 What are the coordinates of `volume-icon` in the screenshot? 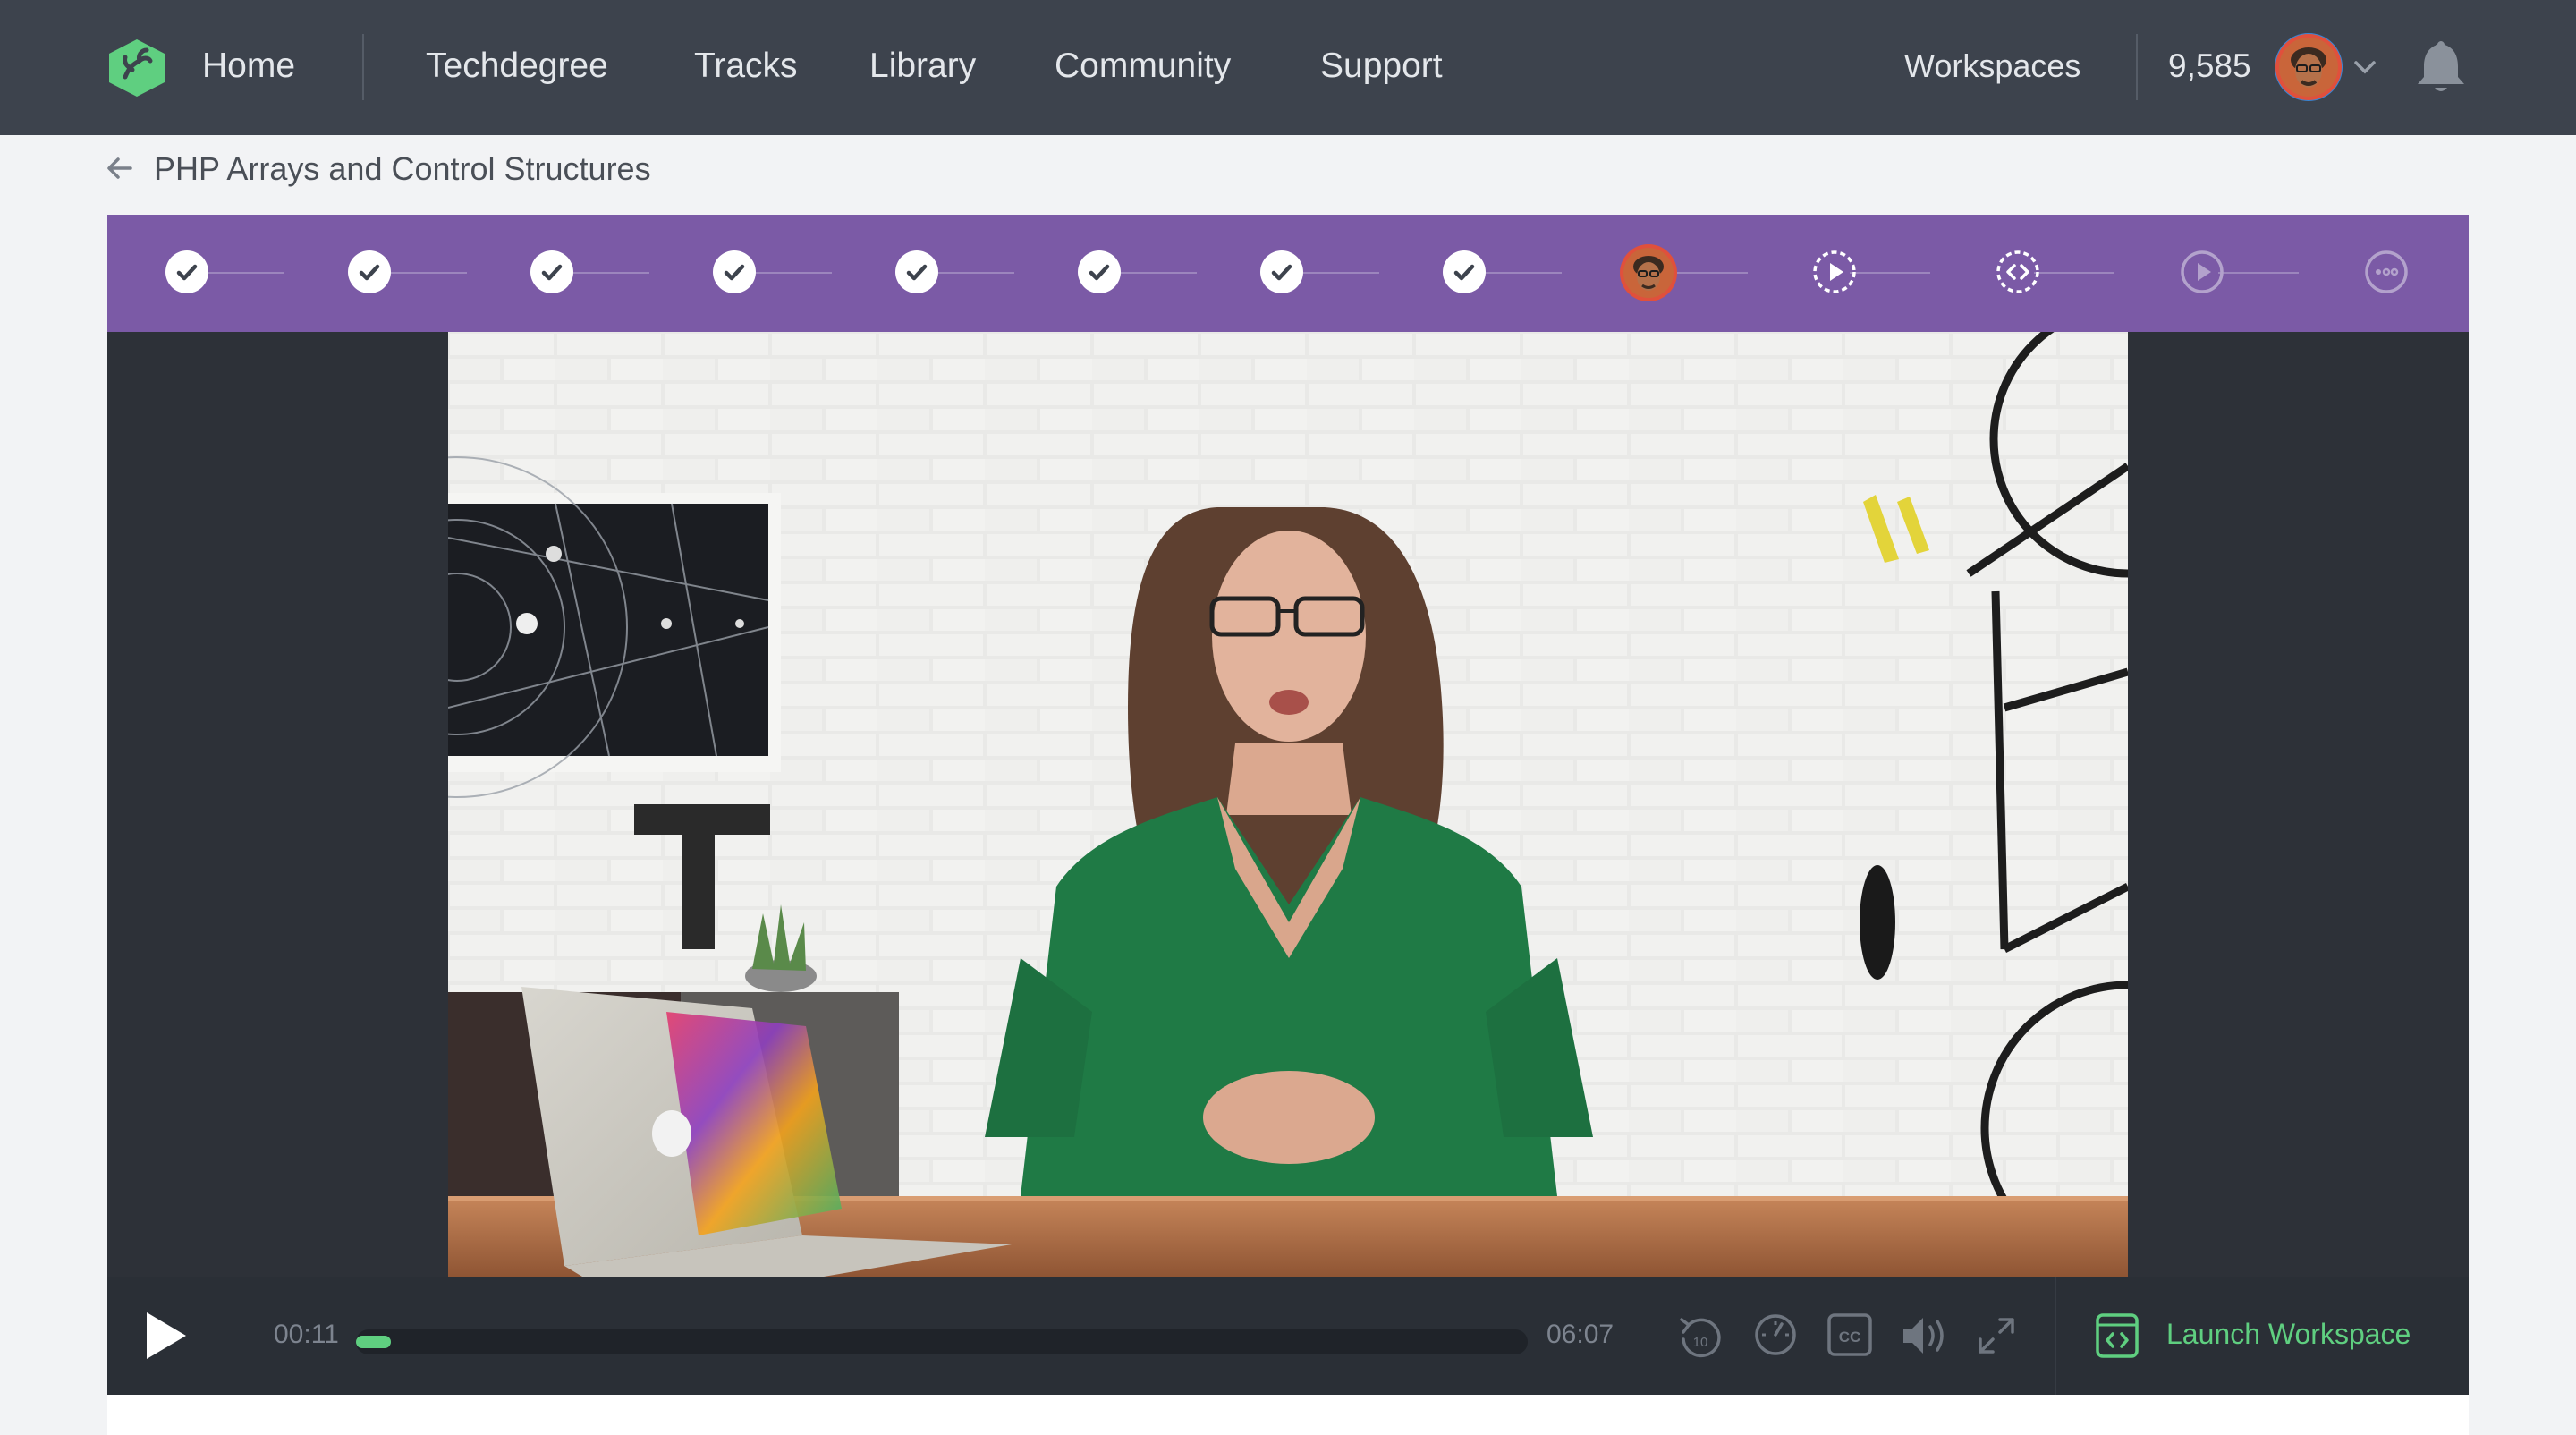 It's located at (1925, 1335).